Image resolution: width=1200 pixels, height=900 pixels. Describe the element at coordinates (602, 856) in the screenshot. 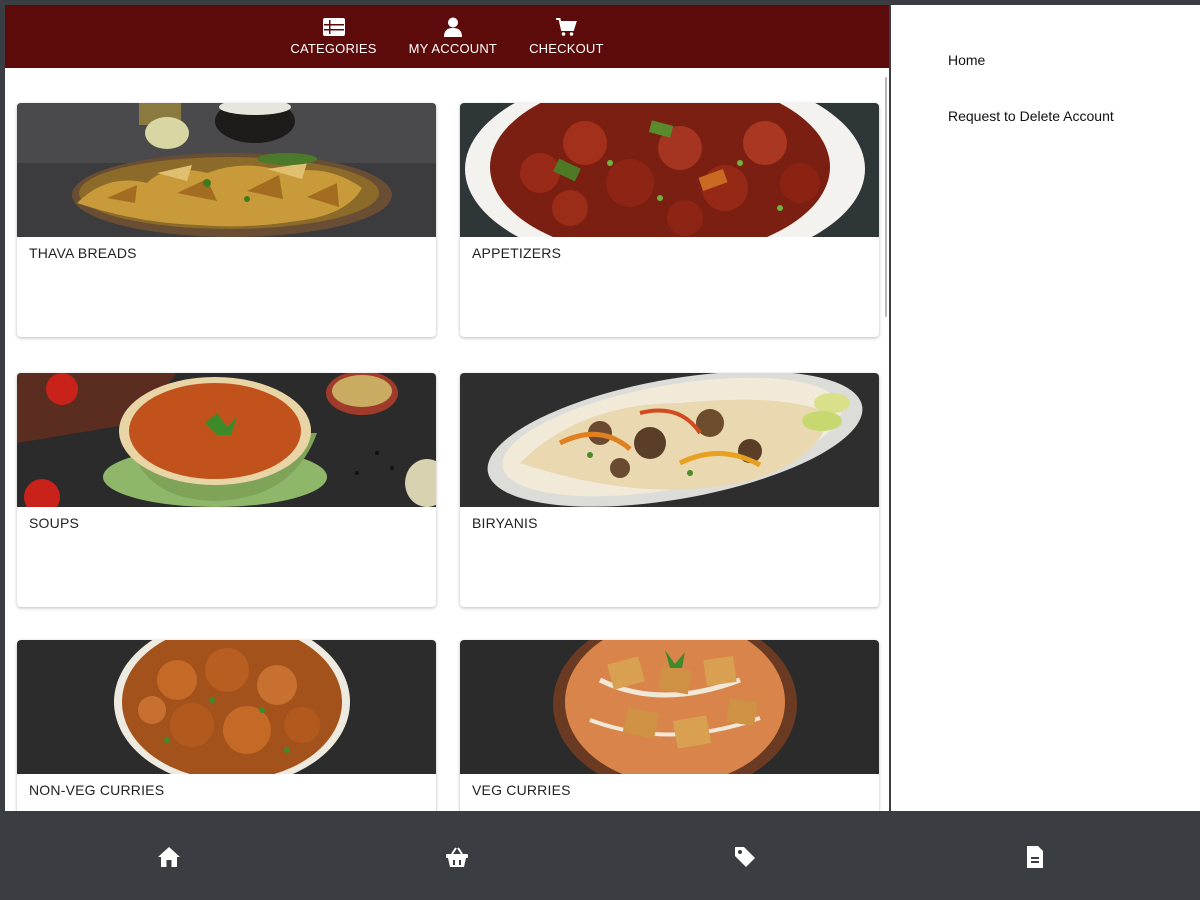

I see `bottom-navigation-bar` at that location.